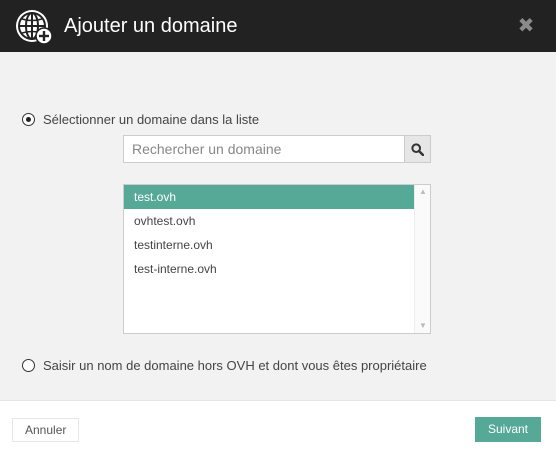 The width and height of the screenshot is (556, 456). What do you see at coordinates (269, 269) in the screenshot?
I see `list-item: test-interne.ovh` at bounding box center [269, 269].